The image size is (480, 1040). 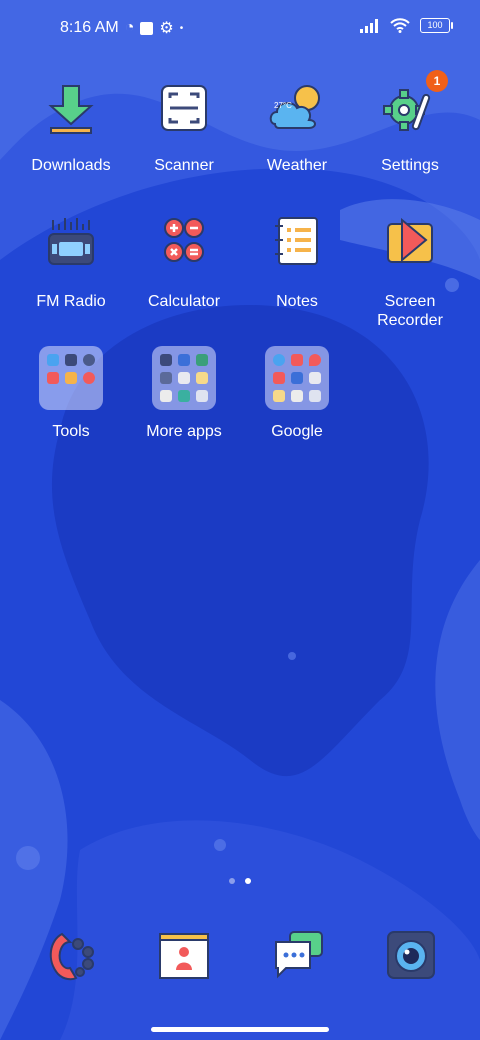 What do you see at coordinates (71, 248) in the screenshot?
I see `radio-icon` at bounding box center [71, 248].